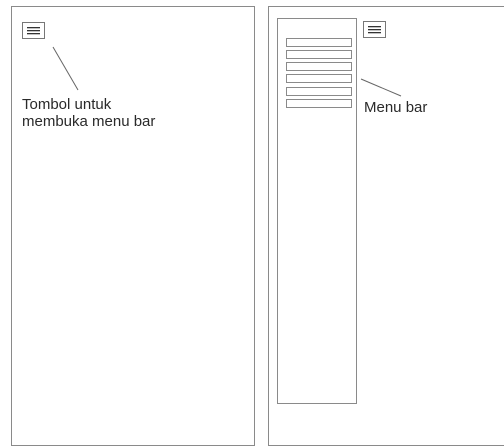 The width and height of the screenshot is (504, 446). Describe the element at coordinates (89, 121) in the screenshot. I see `annotation-line-2: membuka menu bar` at that location.